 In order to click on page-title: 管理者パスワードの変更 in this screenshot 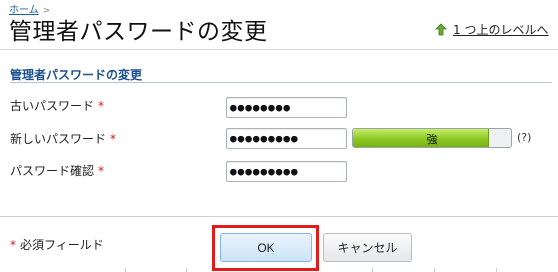, I will do `click(138, 32)`.